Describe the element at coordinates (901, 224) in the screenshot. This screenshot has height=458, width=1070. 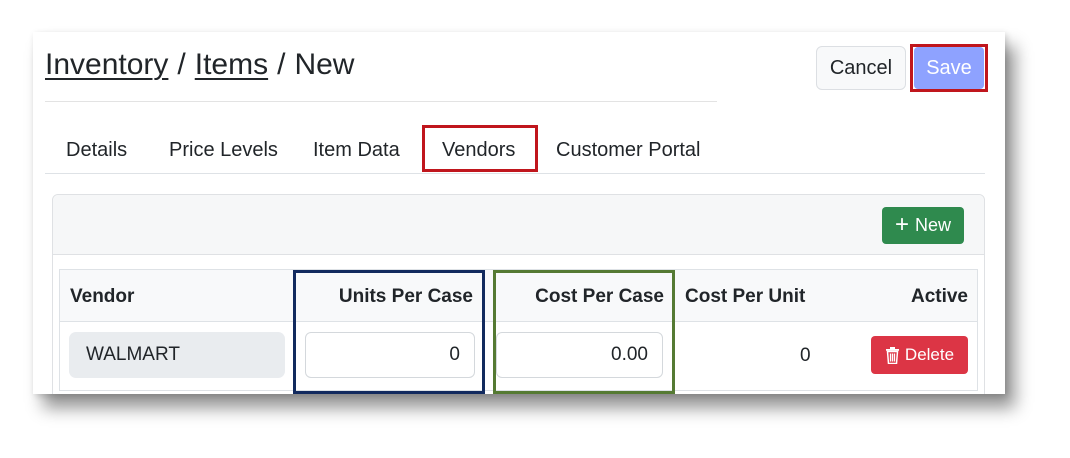
I see `plus-icon: +` at that location.